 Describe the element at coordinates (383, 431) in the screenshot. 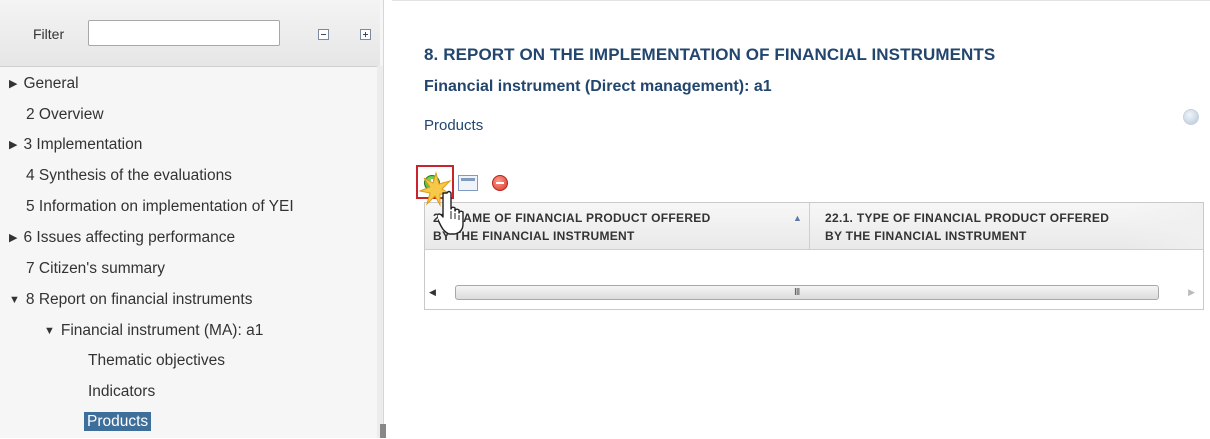

I see `sidebar-scroll-thumb` at that location.